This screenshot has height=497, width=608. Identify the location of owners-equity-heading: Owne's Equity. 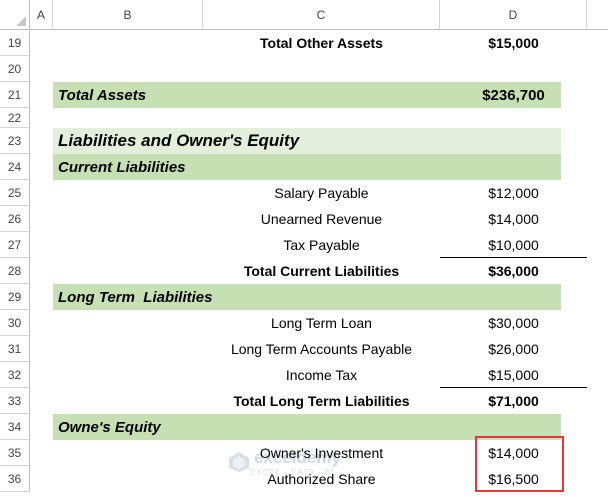
(109, 427).